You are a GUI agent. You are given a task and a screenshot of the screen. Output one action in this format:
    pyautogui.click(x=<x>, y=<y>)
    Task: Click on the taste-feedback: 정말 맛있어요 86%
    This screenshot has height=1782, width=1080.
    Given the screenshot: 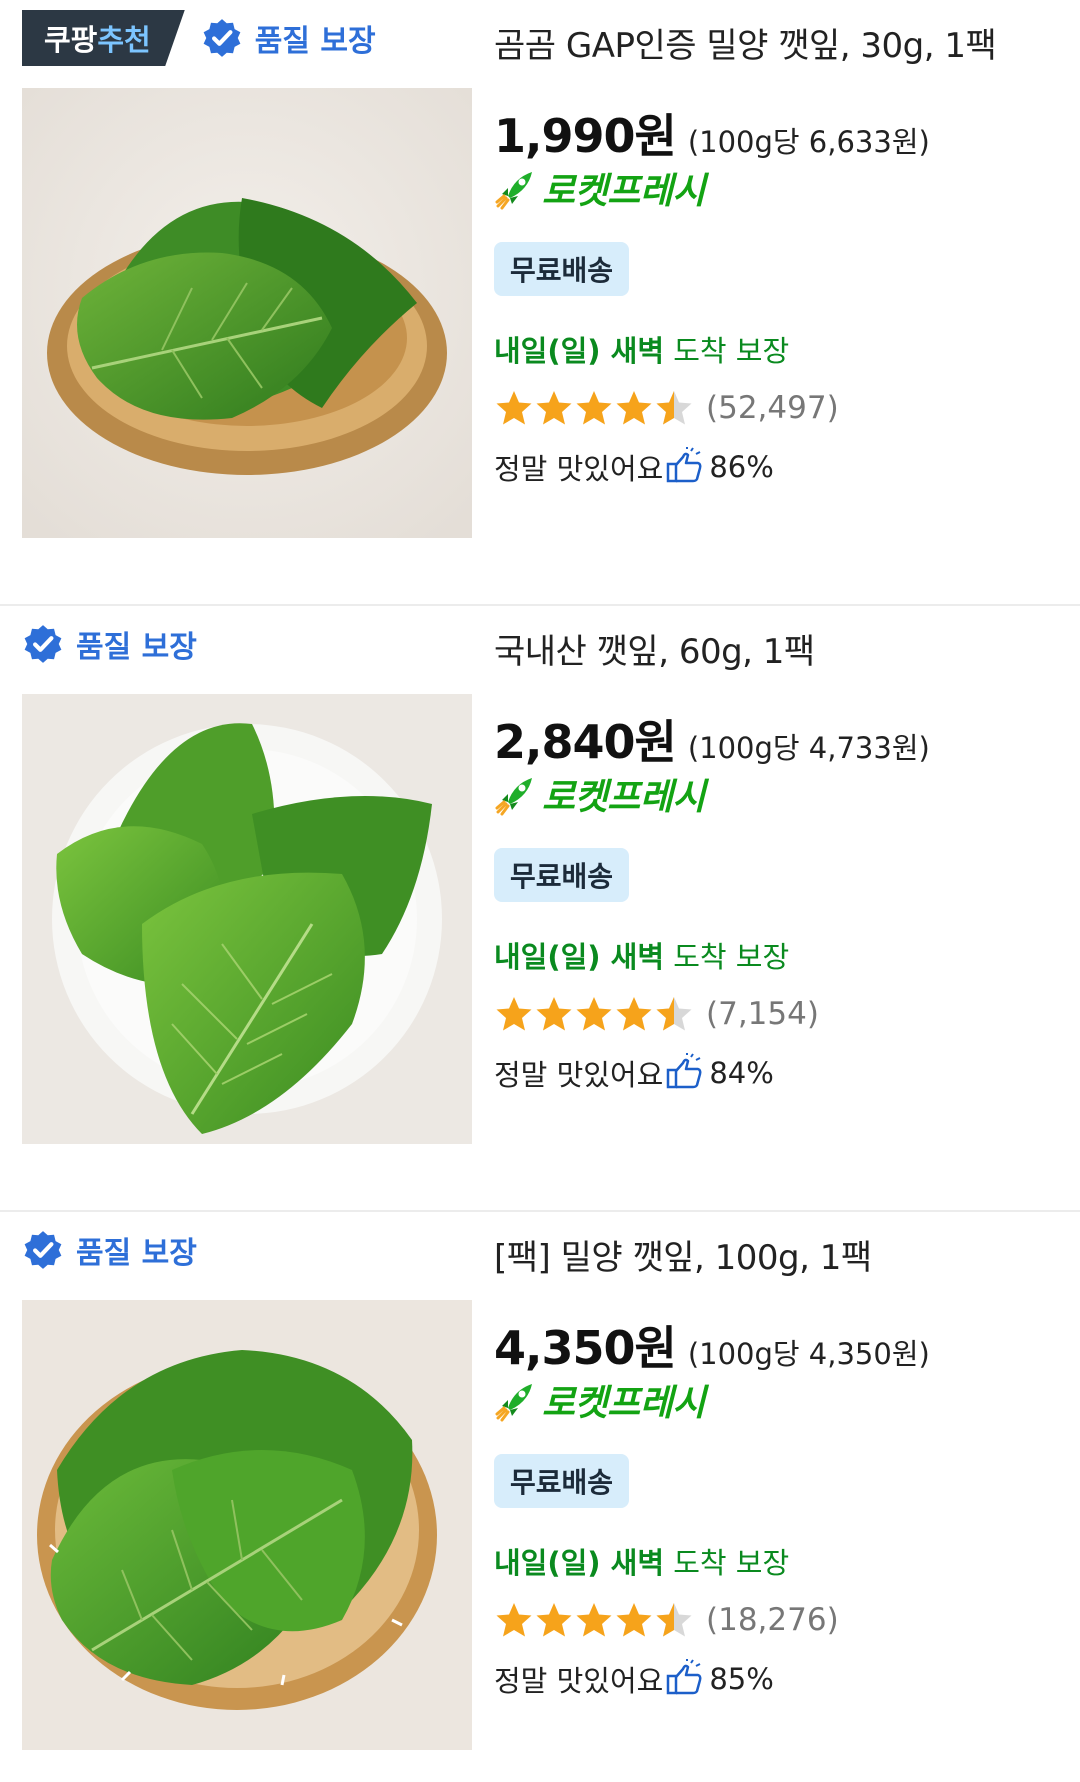 What is the action you would take?
    pyautogui.click(x=634, y=467)
    